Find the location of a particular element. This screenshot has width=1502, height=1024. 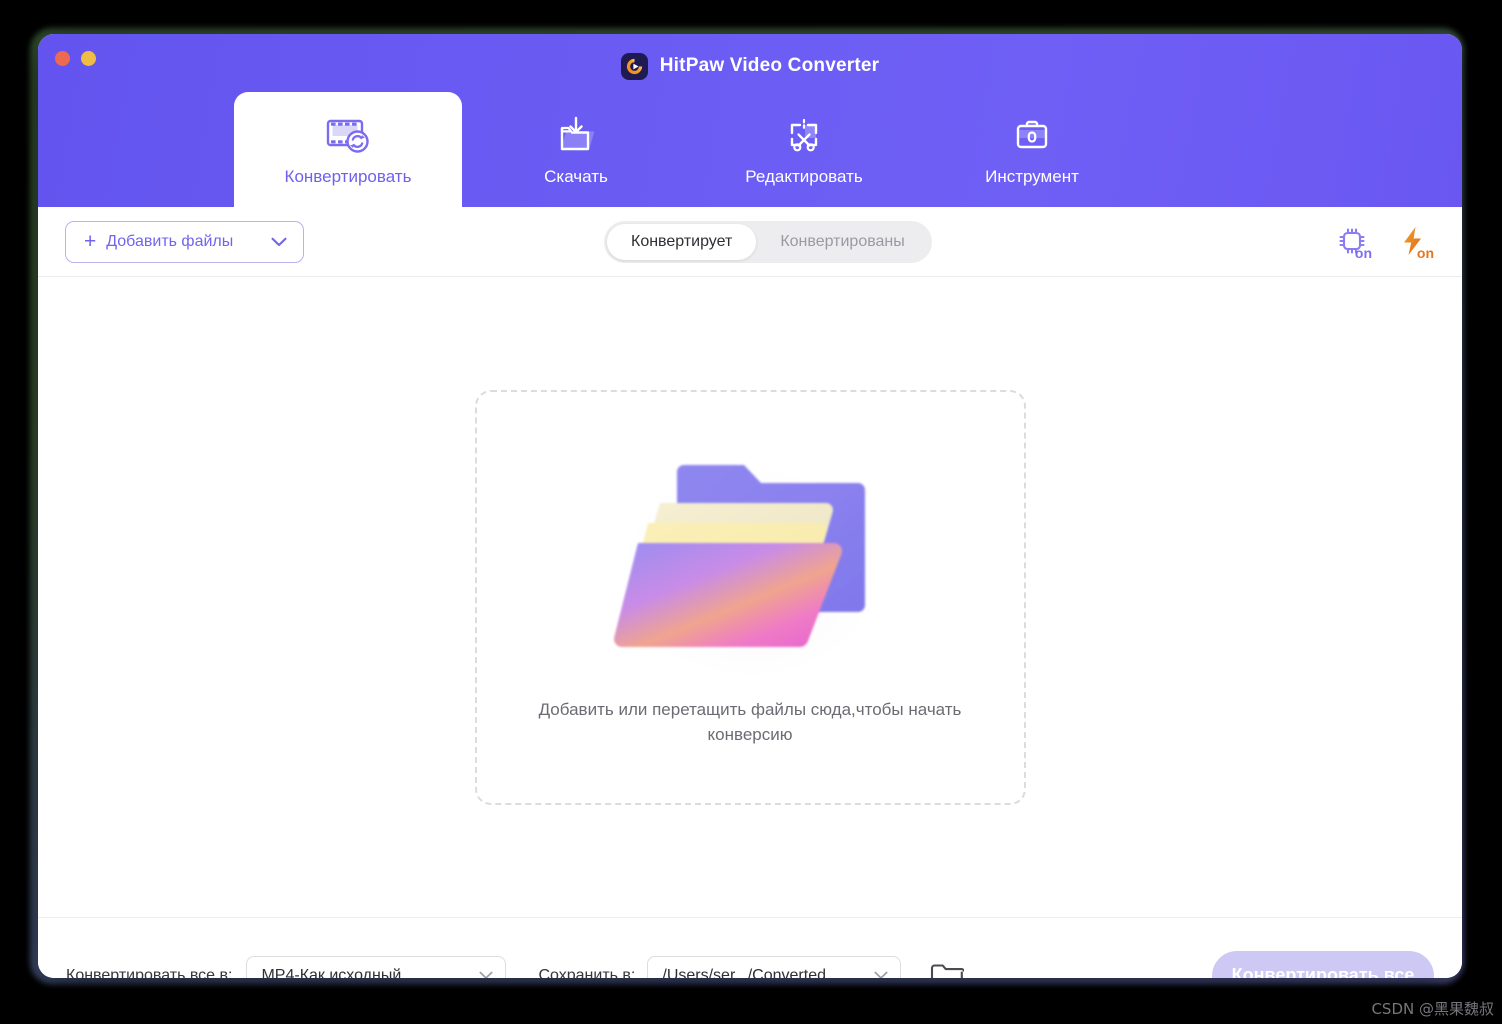

path-select-value: /Users/ser.../Converted is located at coordinates (744, 972).